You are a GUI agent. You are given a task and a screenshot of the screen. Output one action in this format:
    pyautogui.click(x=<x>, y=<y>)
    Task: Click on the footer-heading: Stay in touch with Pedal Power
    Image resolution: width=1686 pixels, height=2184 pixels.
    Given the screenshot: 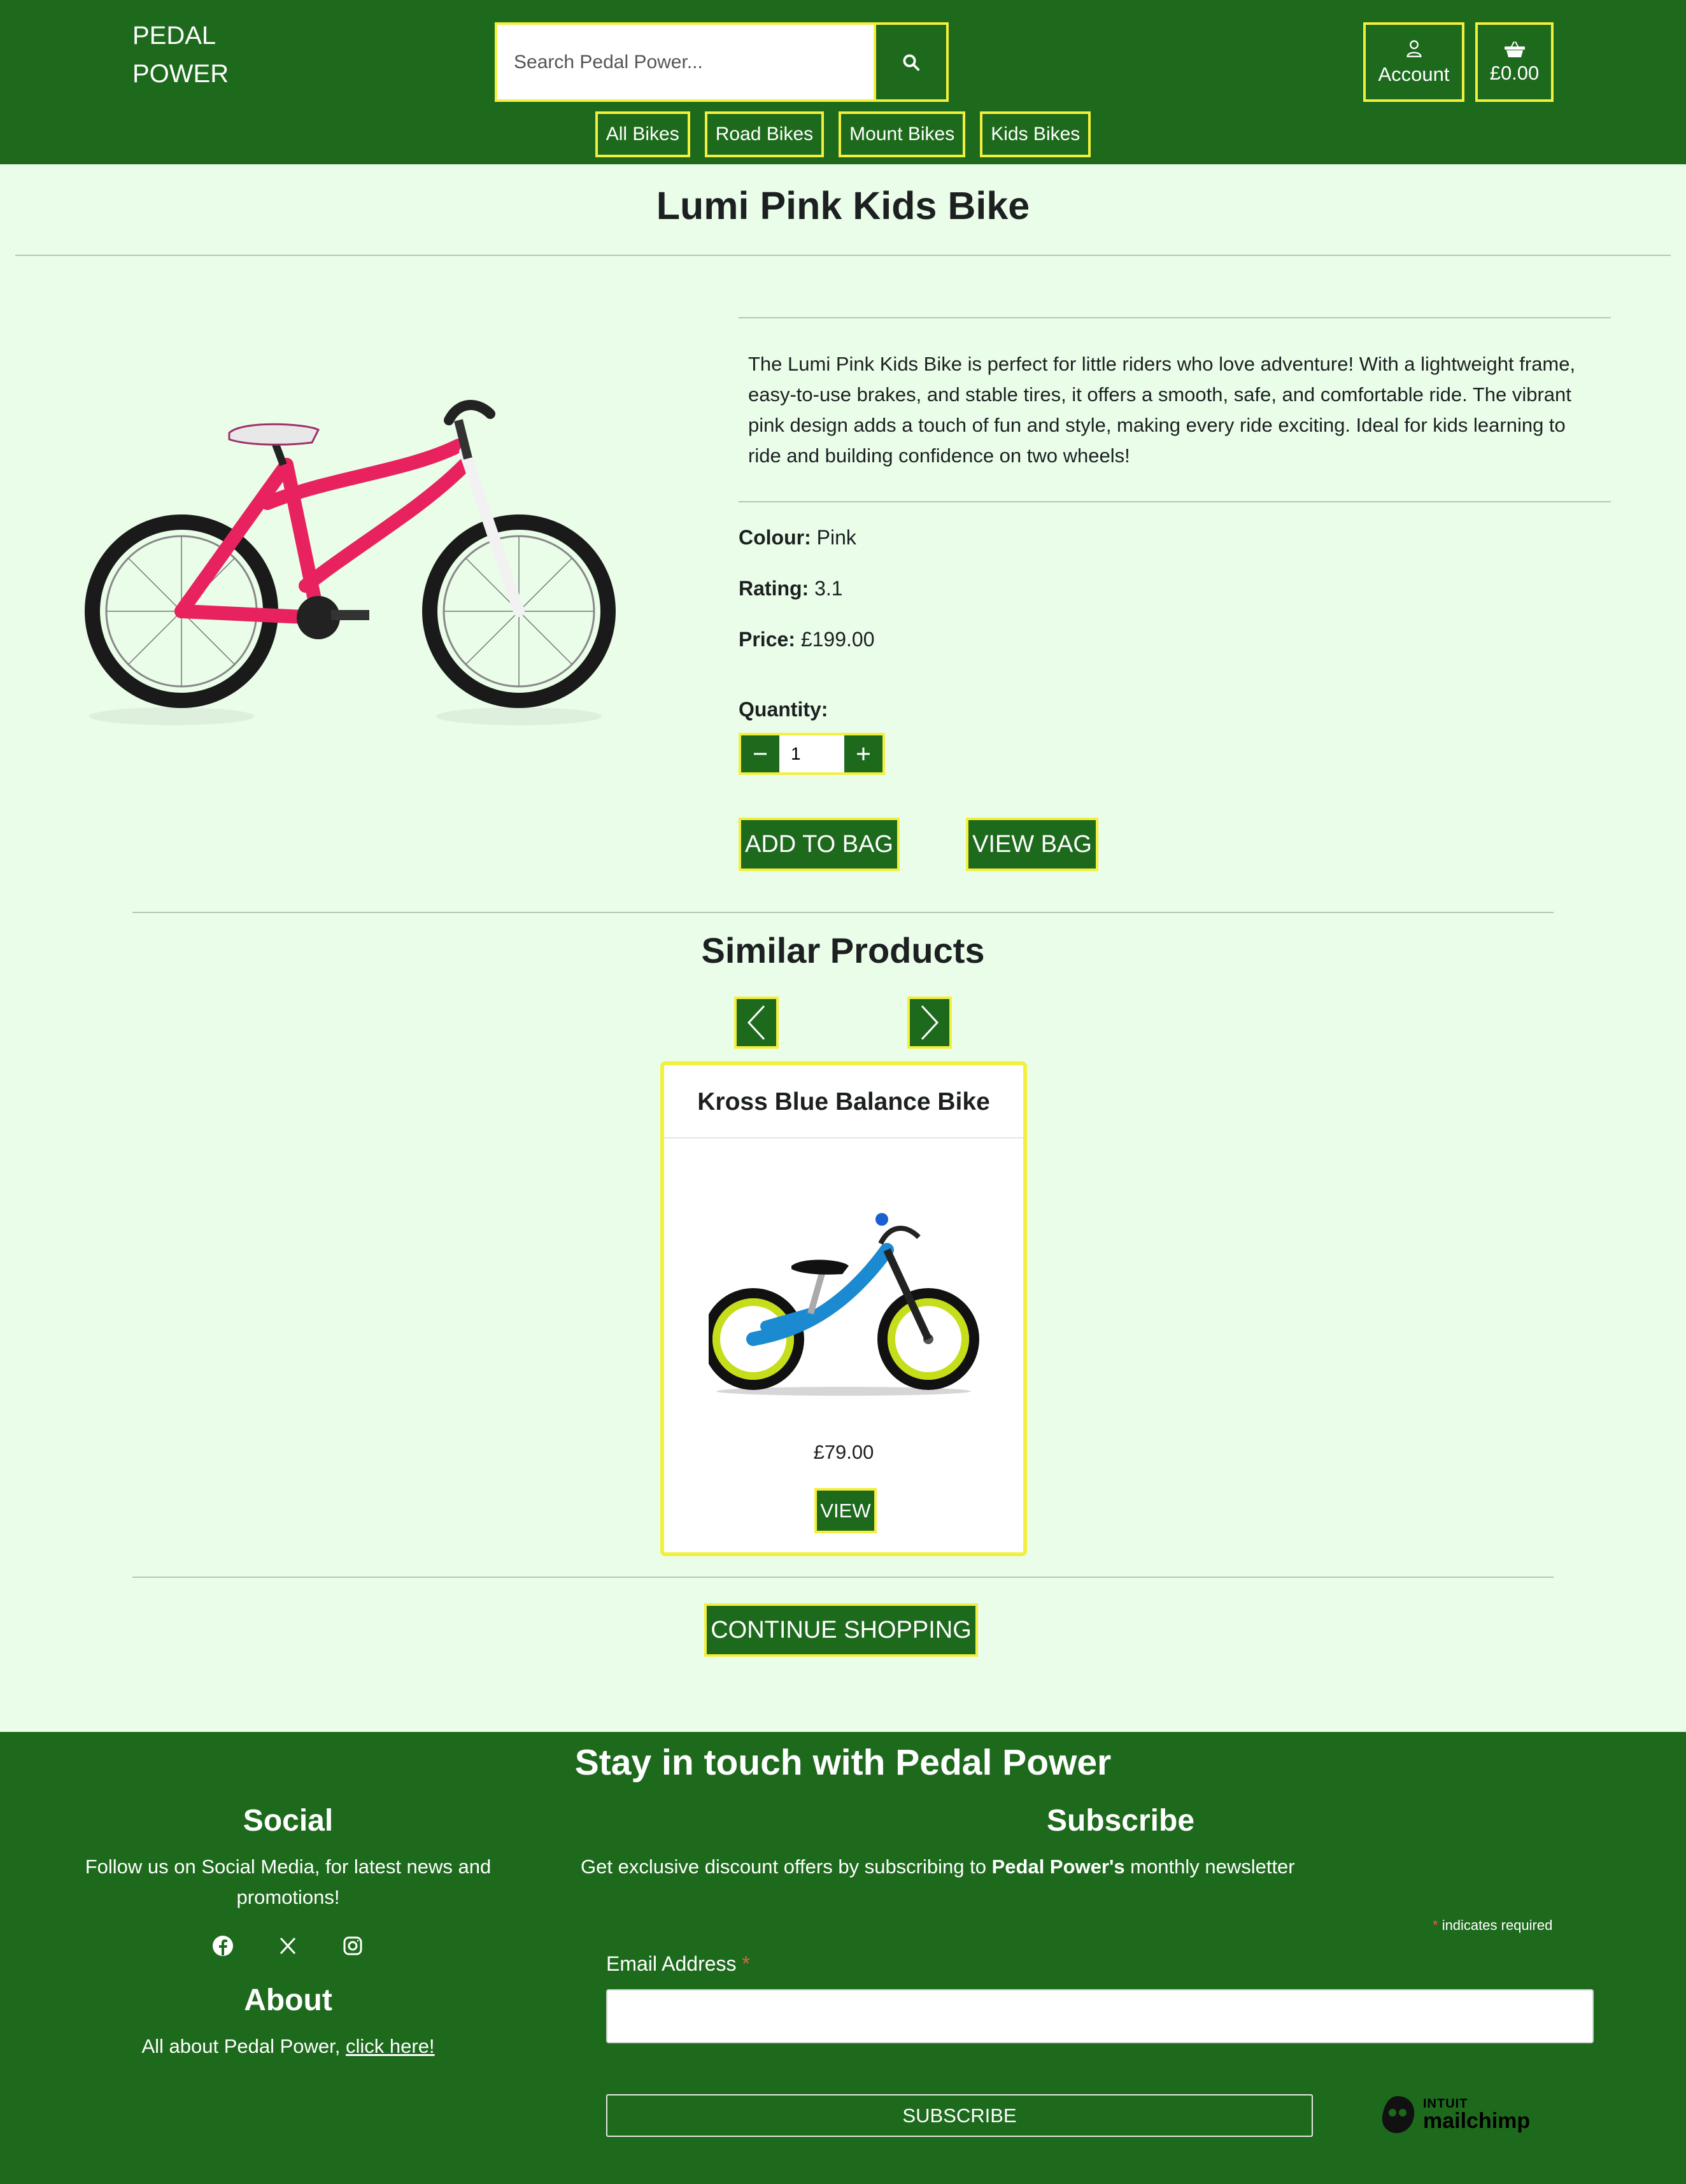 What is the action you would take?
    pyautogui.click(x=843, y=1762)
    